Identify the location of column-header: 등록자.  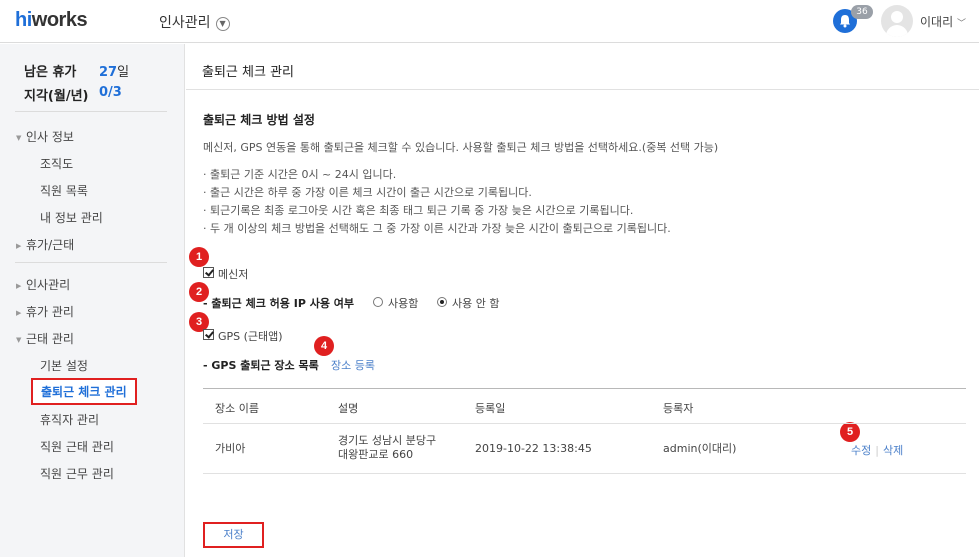
(678, 408).